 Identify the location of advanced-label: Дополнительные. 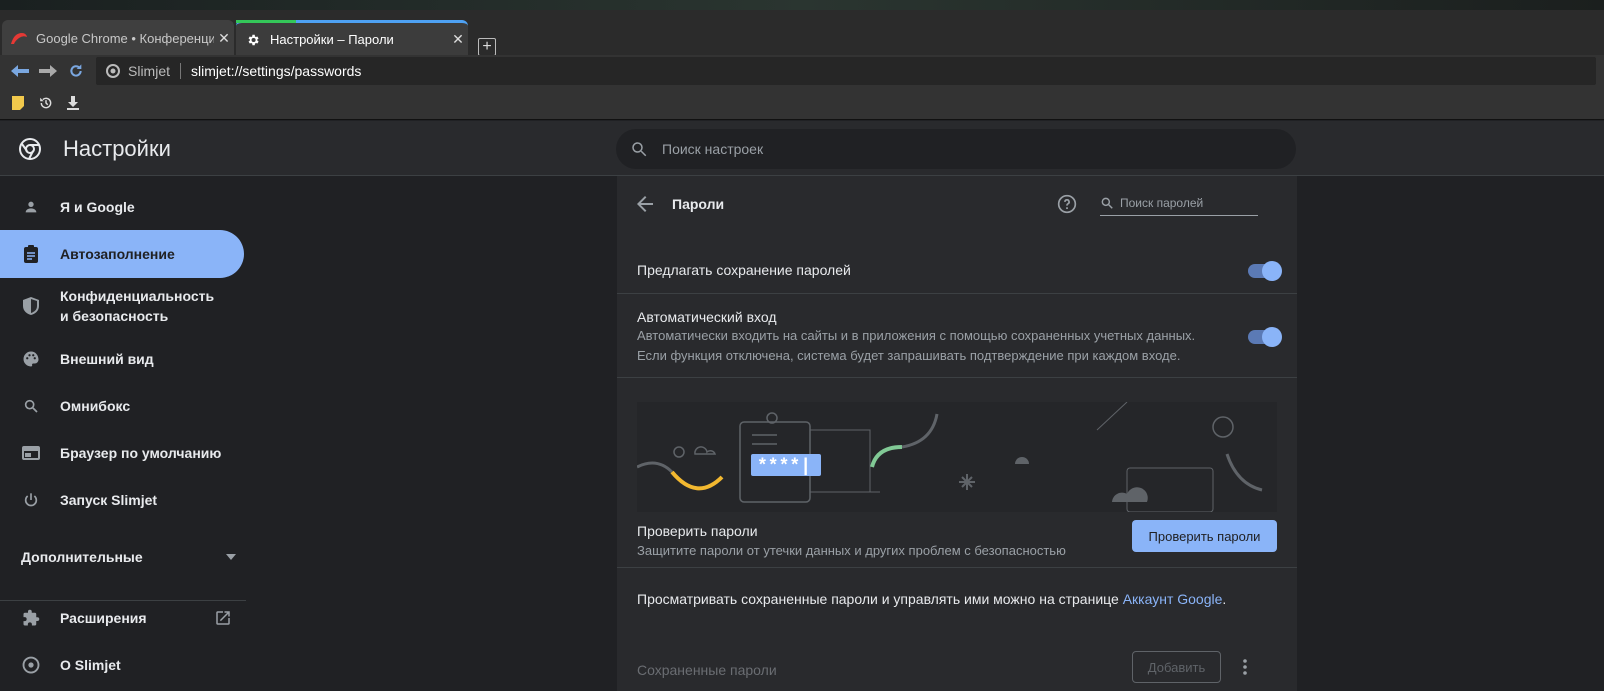
(82, 557).